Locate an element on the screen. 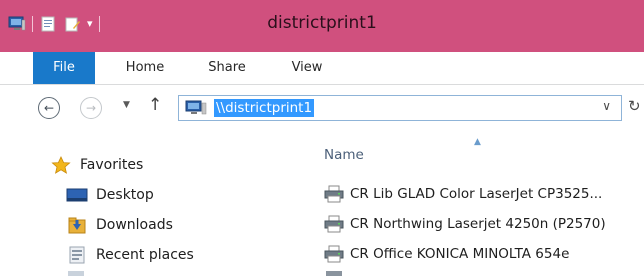 The image size is (644, 276). column-header-name: Name is located at coordinates (344, 155).